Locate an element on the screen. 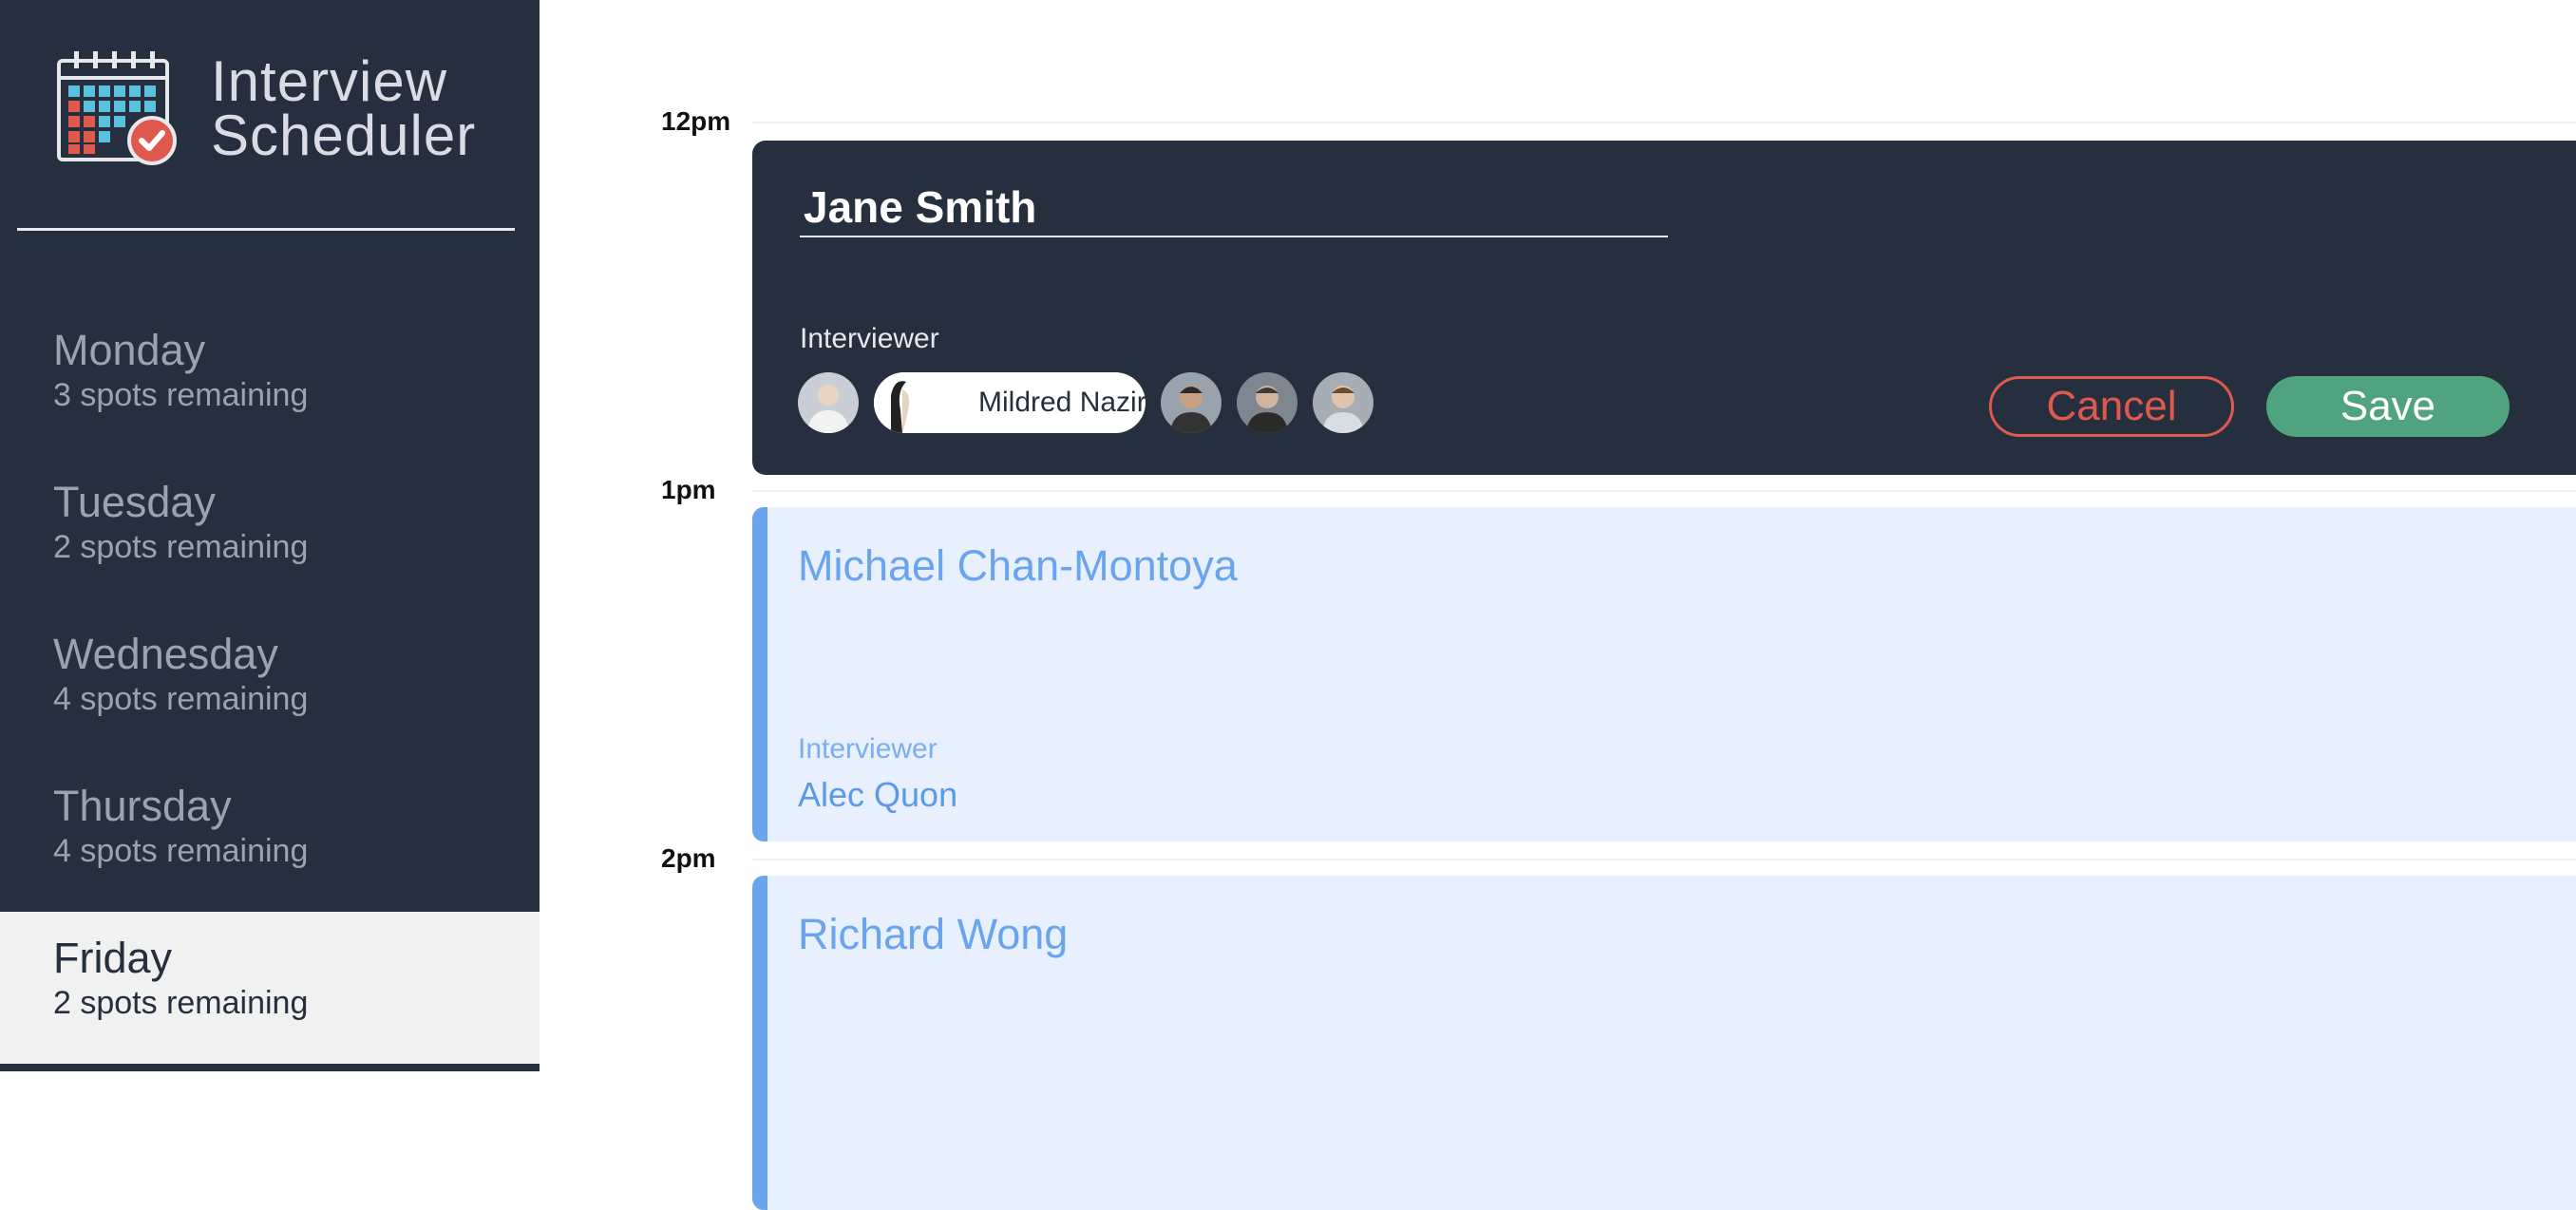 The width and height of the screenshot is (2576, 1210). day-name: Monday is located at coordinates (129, 350).